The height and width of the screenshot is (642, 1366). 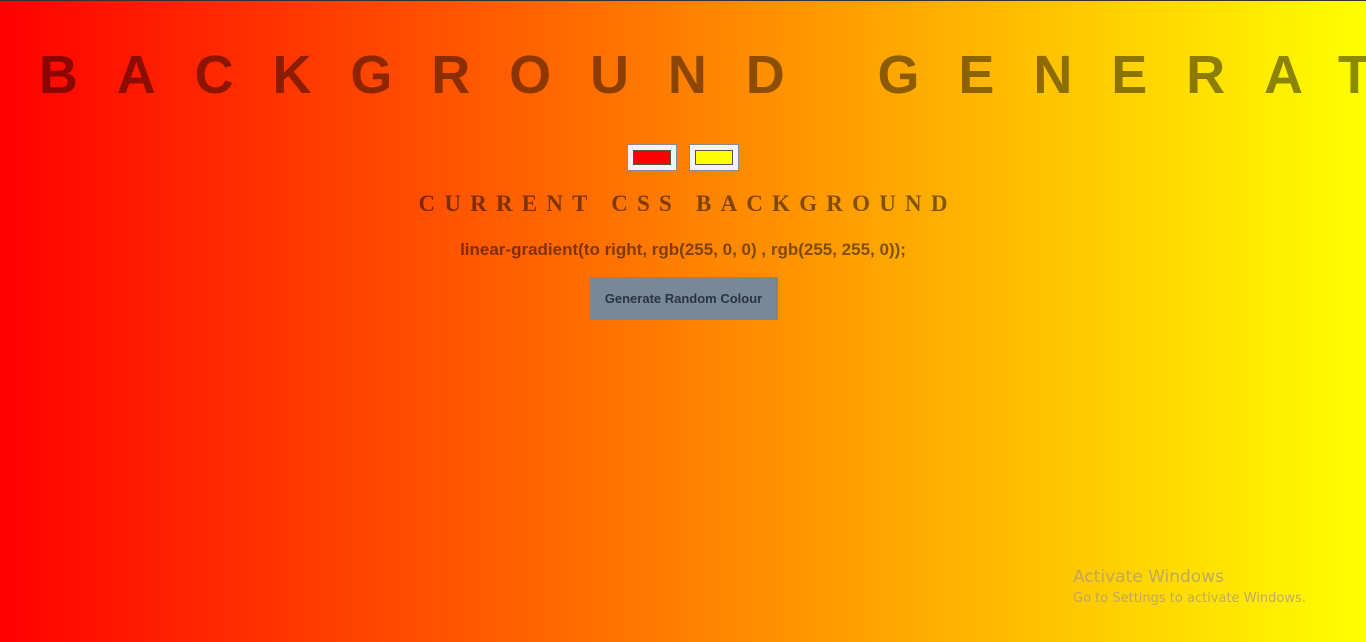 What do you see at coordinates (702, 75) in the screenshot?
I see `page-title: BACKGROUND GENERATOR` at bounding box center [702, 75].